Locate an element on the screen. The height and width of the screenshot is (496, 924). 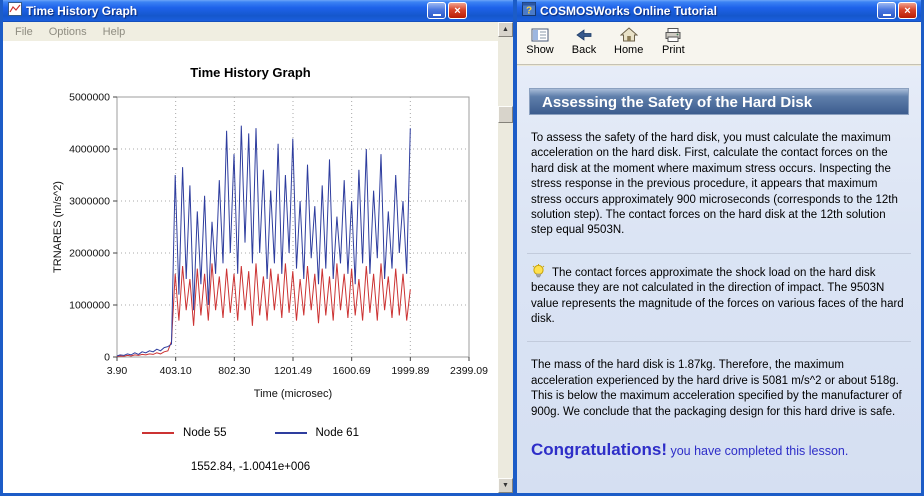
svg-text: 1999.89 is located at coordinates (410, 371).